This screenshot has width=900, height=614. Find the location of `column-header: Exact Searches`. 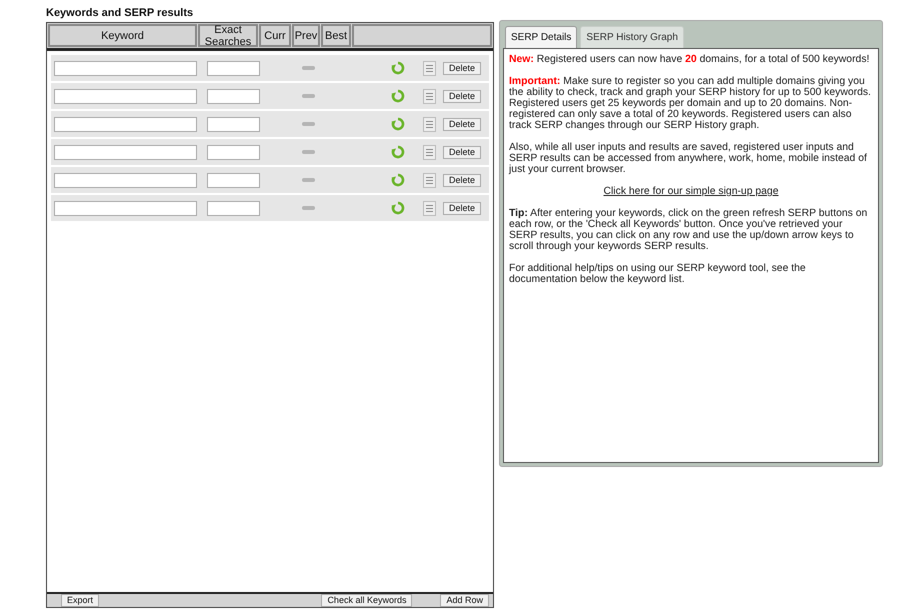

column-header: Exact Searches is located at coordinates (228, 35).